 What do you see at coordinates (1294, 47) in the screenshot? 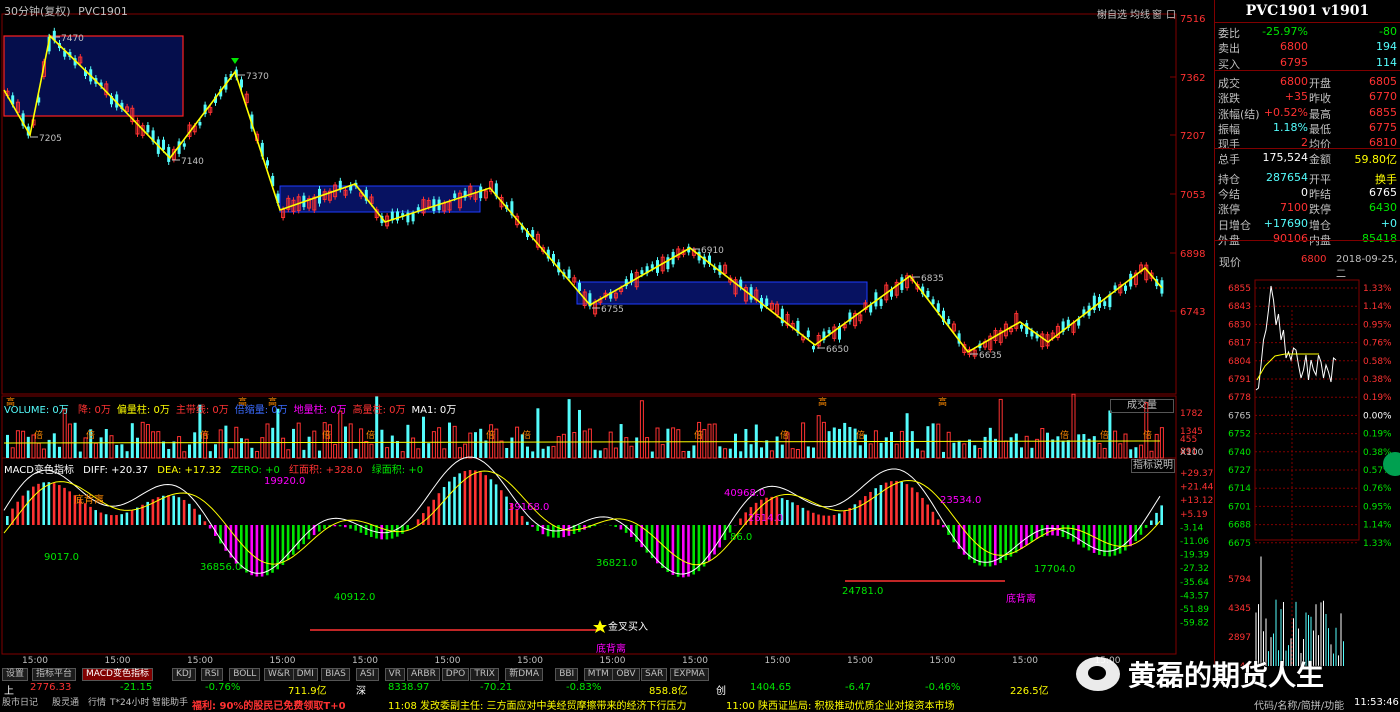
I see `quote-value: 6800` at bounding box center [1294, 47].